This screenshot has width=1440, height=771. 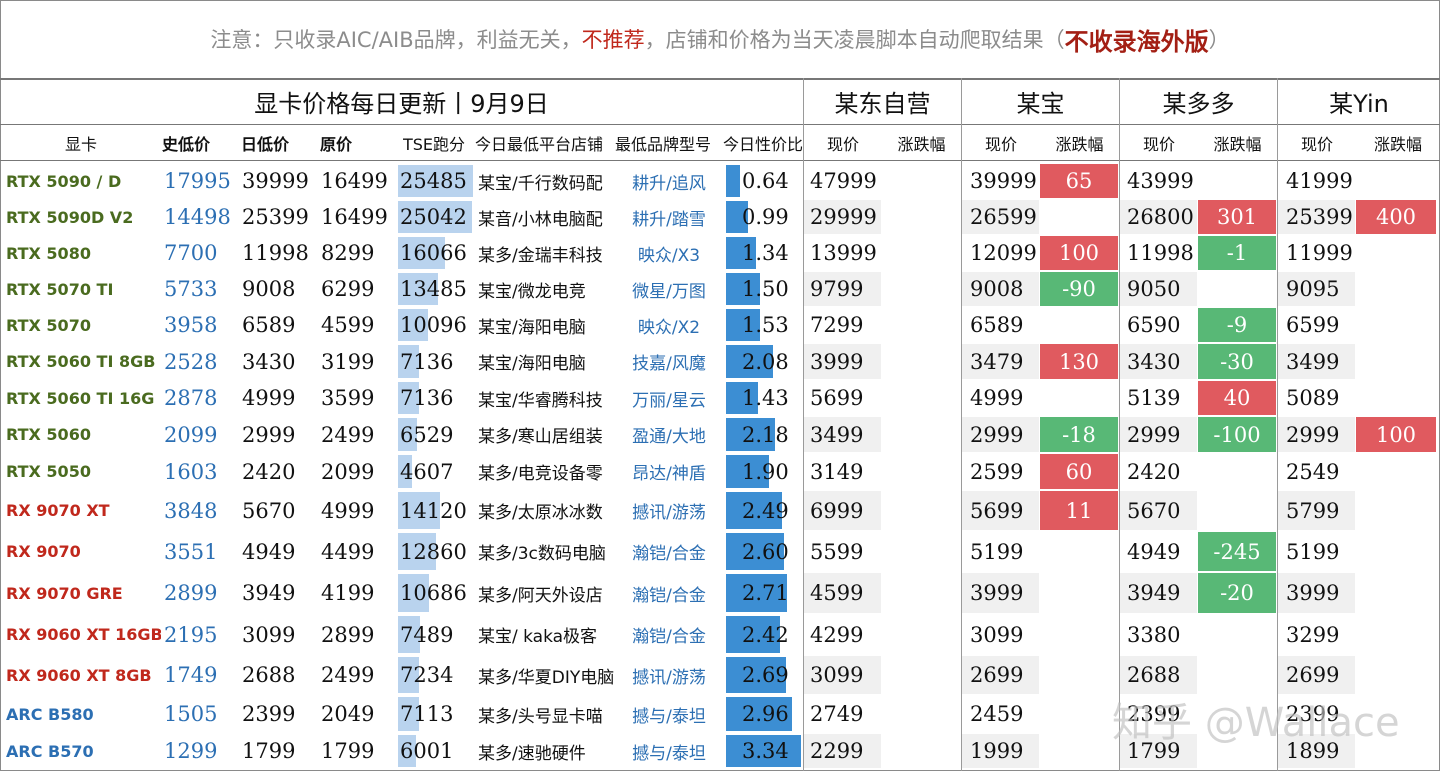 What do you see at coordinates (542, 554) in the screenshot?
I see `lowest-store: 某多/3c数码电脑` at bounding box center [542, 554].